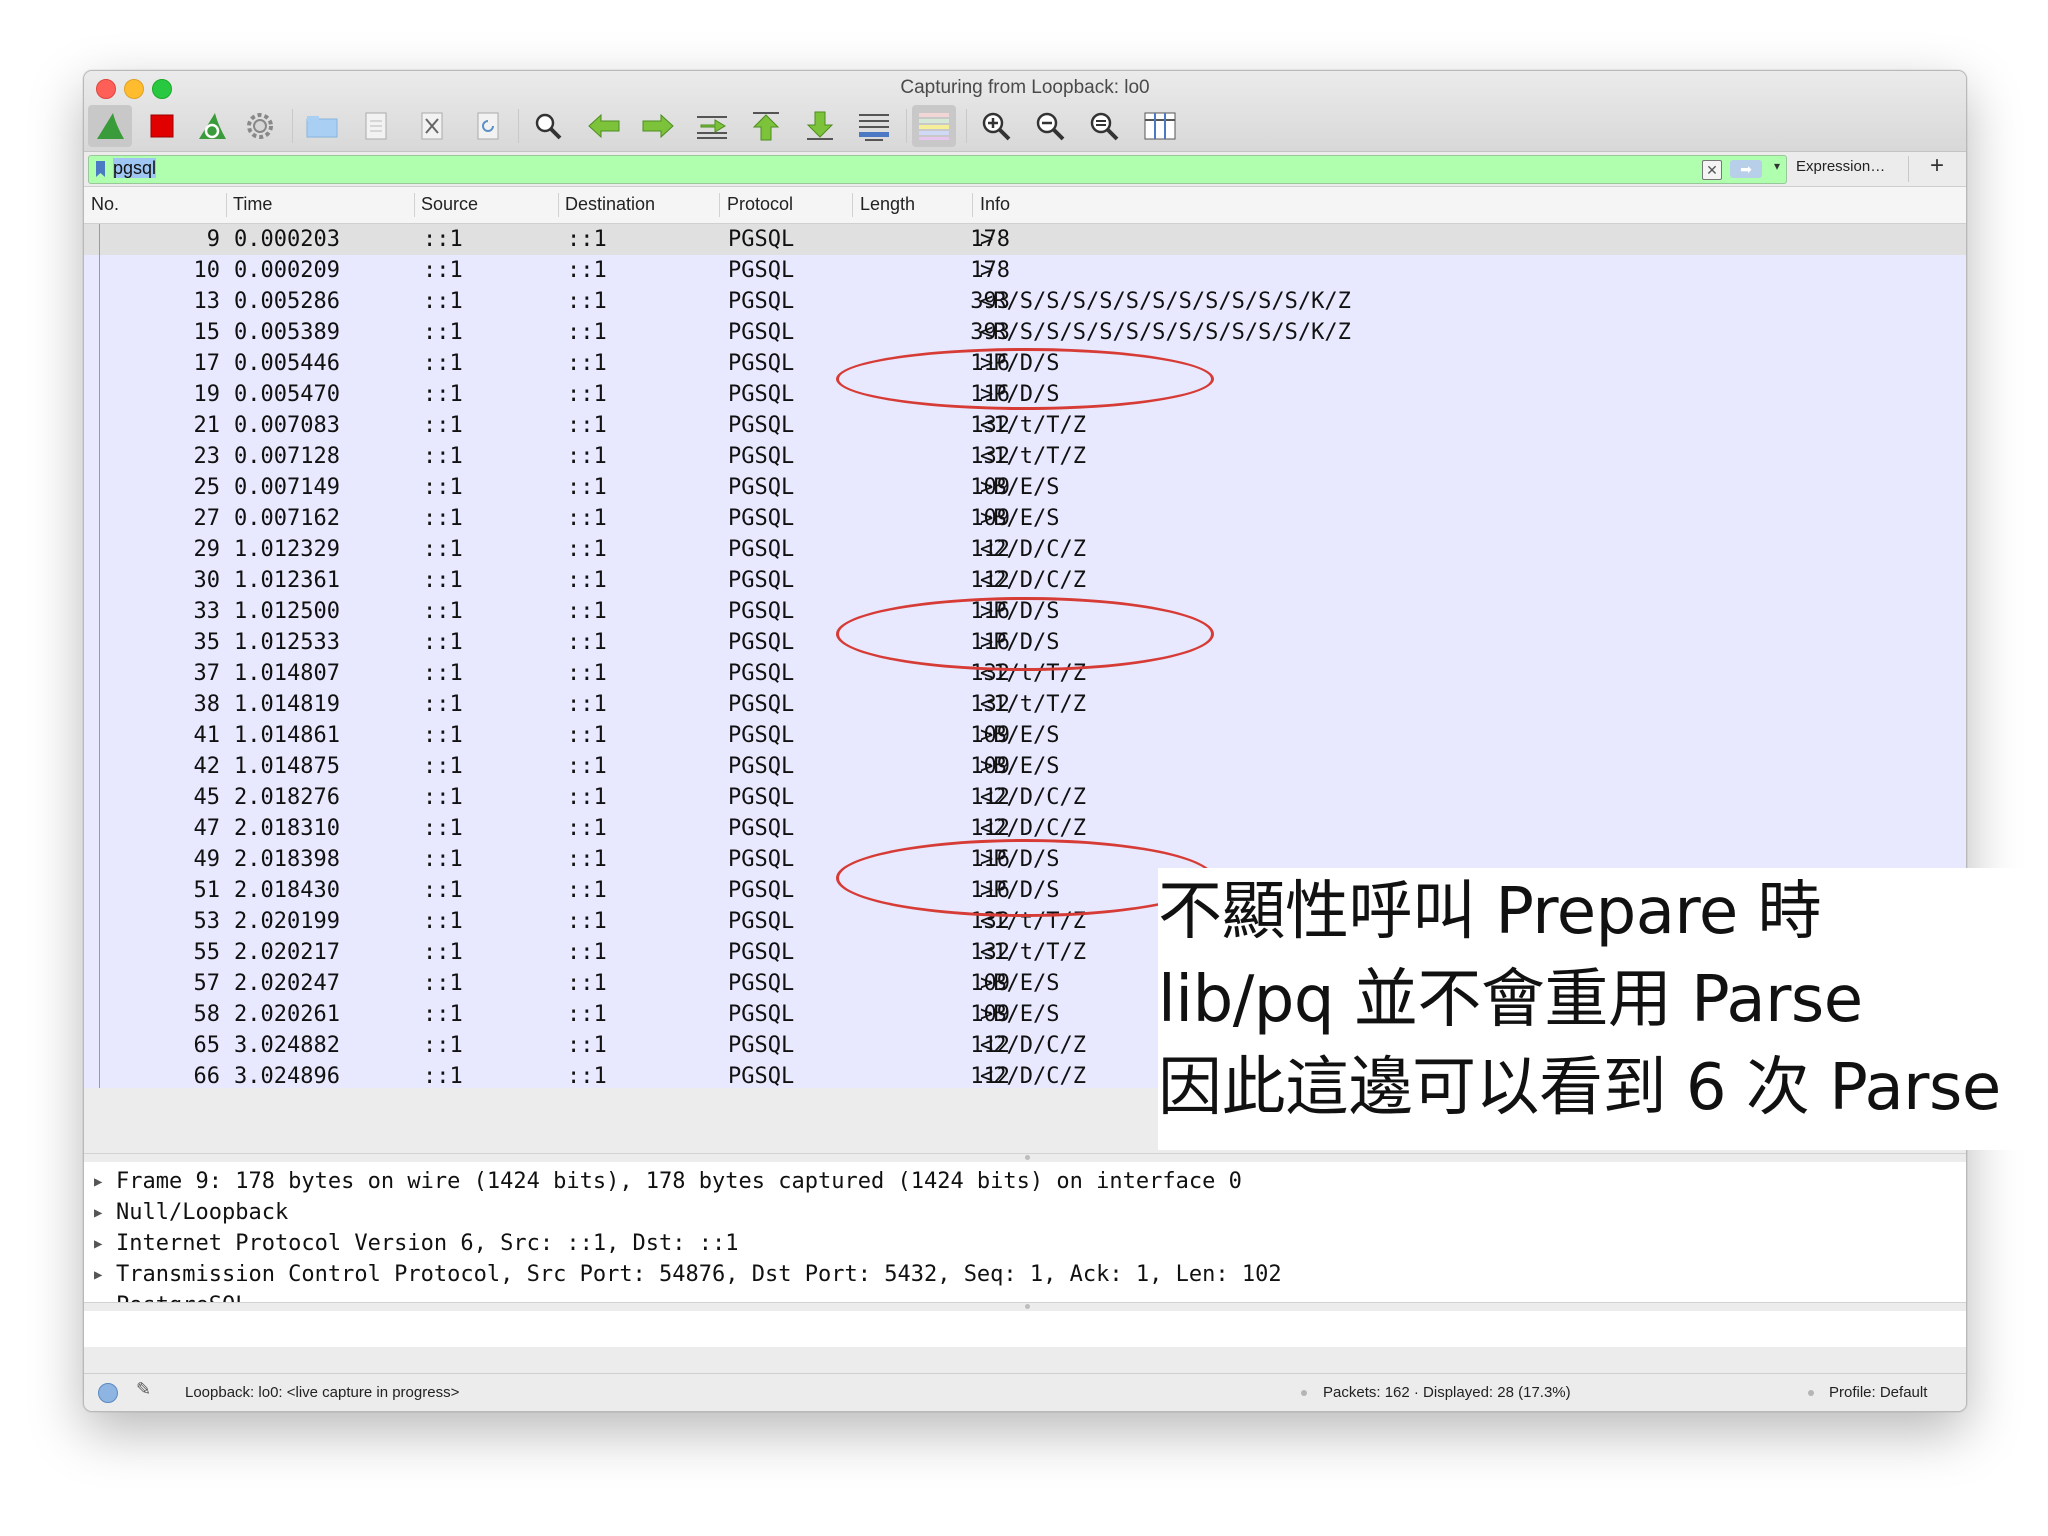  What do you see at coordinates (1025, 111) in the screenshot?
I see `title-bar: Capturing from Loopback: lo0` at bounding box center [1025, 111].